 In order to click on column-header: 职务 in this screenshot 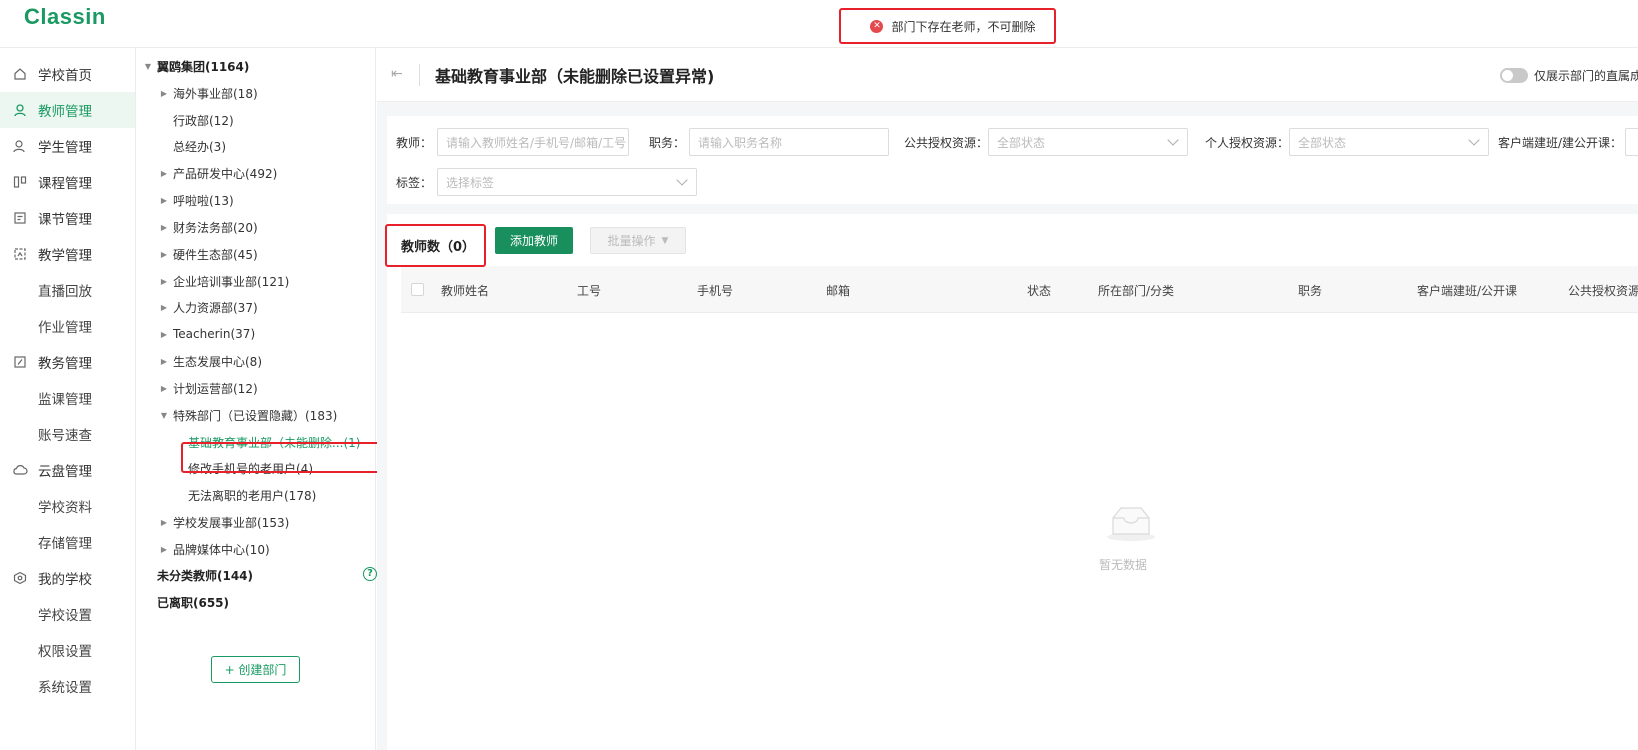, I will do `click(1310, 290)`.